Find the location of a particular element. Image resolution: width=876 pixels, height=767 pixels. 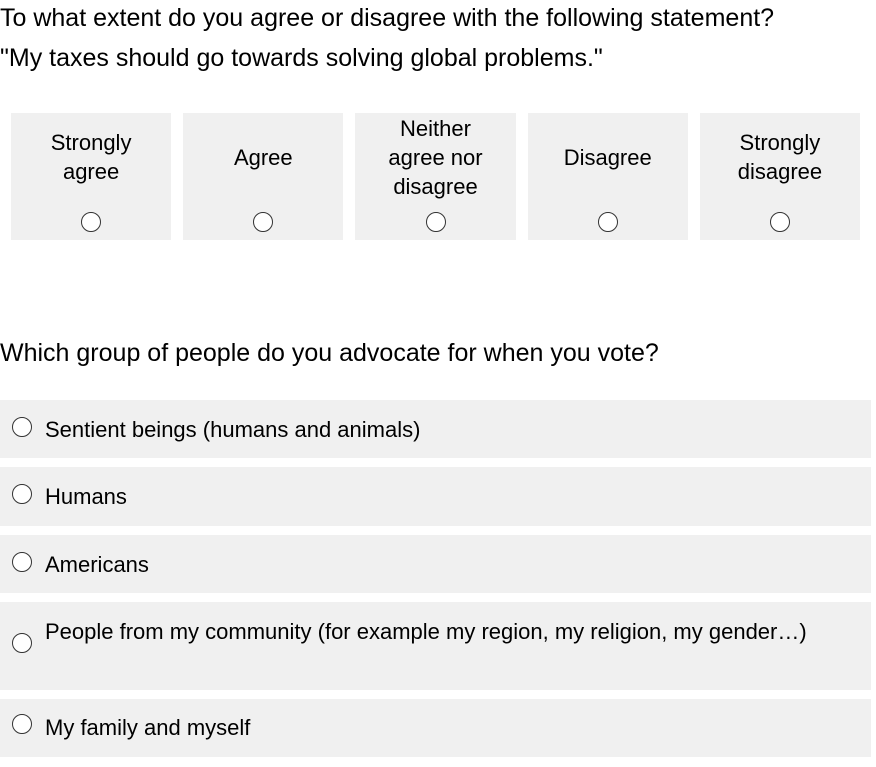

likert-option-strongly-disagree: Strongly disagree is located at coordinates (780, 176).